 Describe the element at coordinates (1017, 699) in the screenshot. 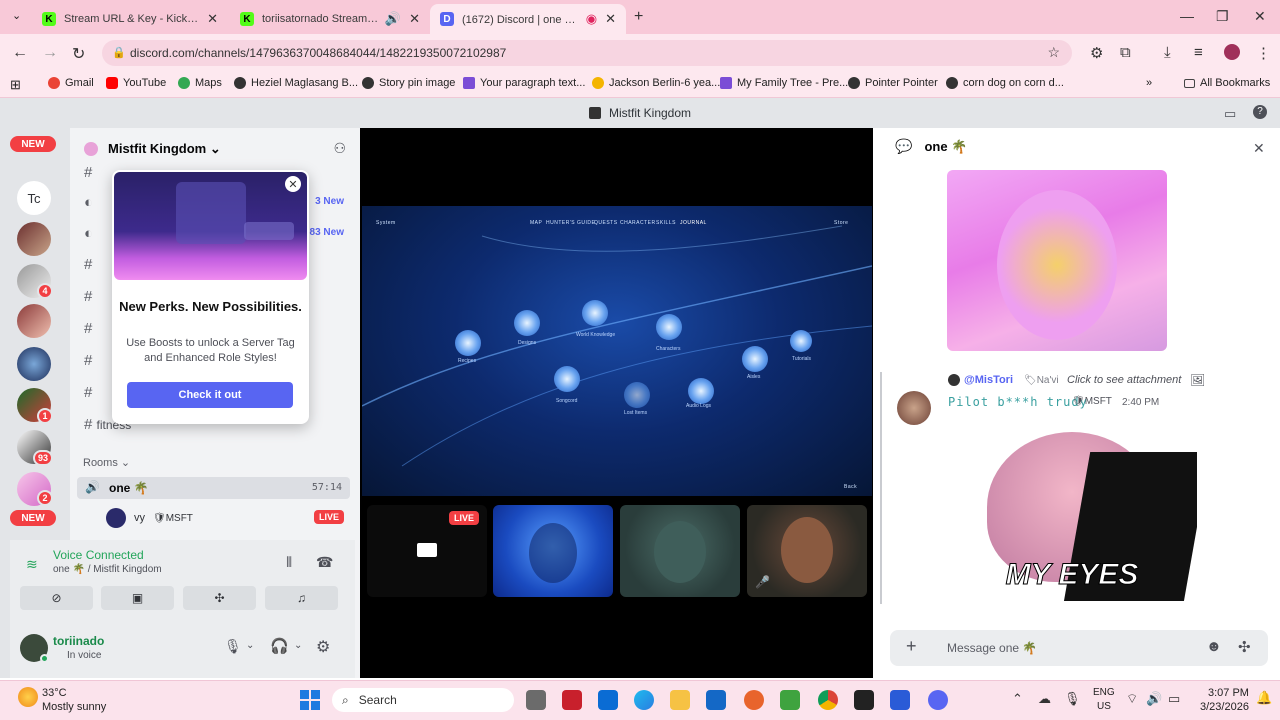

I see `chevron-up-icon: ⌃` at that location.